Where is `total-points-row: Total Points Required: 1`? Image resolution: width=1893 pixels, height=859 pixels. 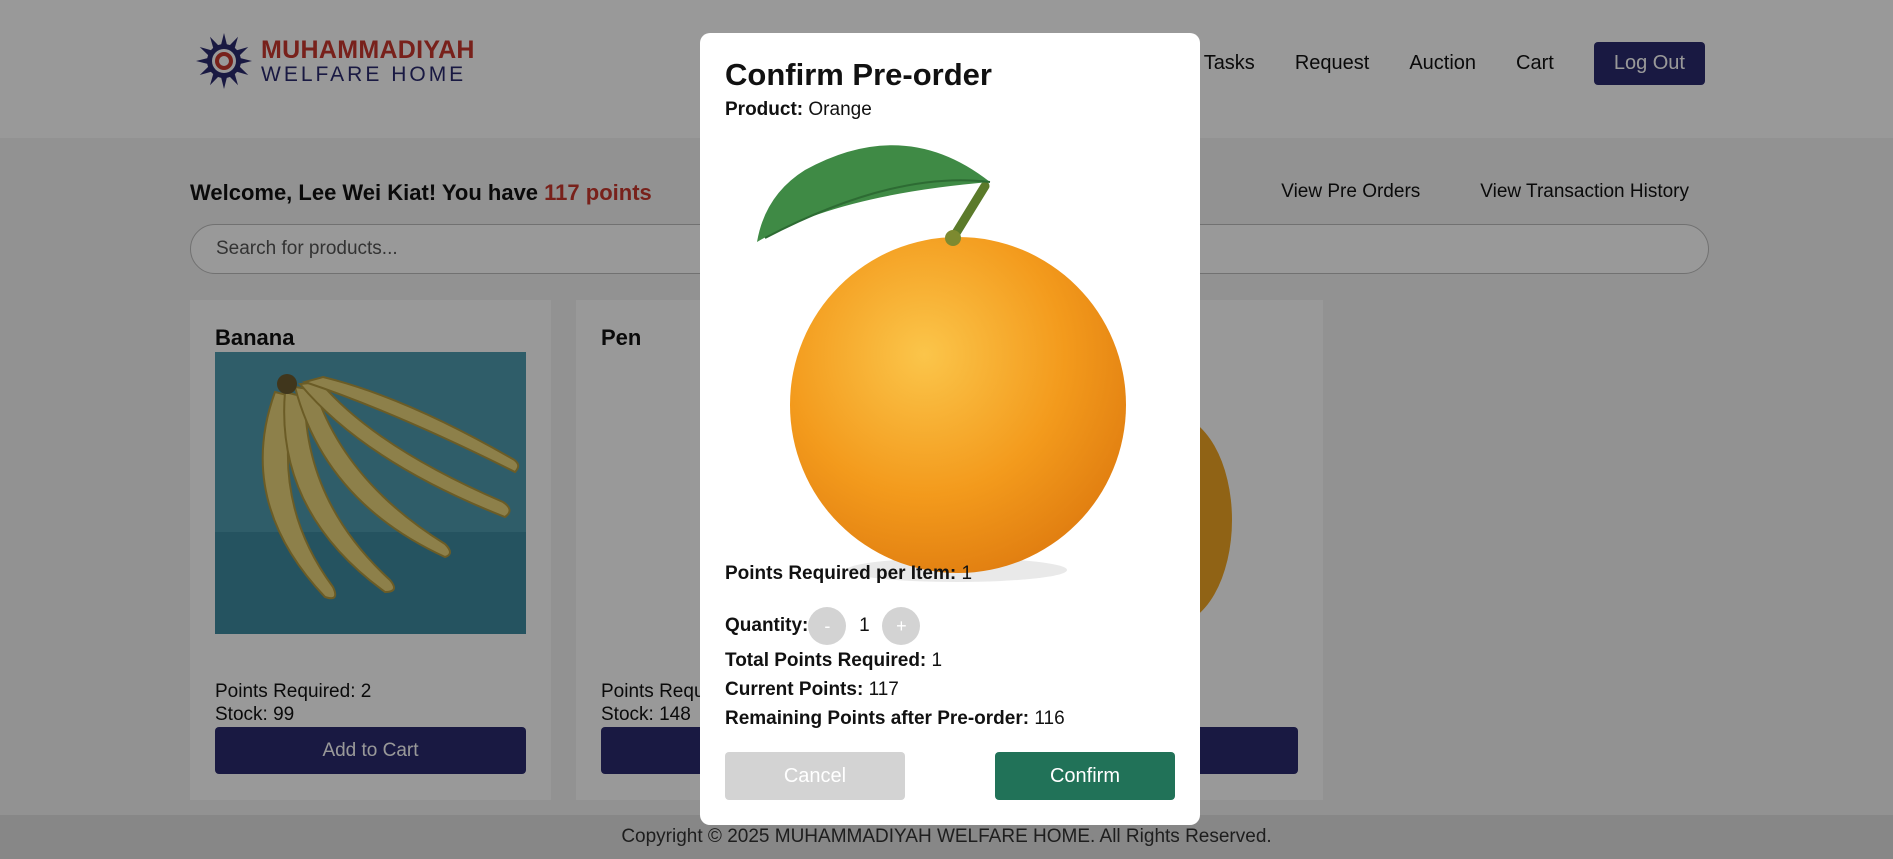
total-points-row: Total Points Required: 1 is located at coordinates (833, 661).